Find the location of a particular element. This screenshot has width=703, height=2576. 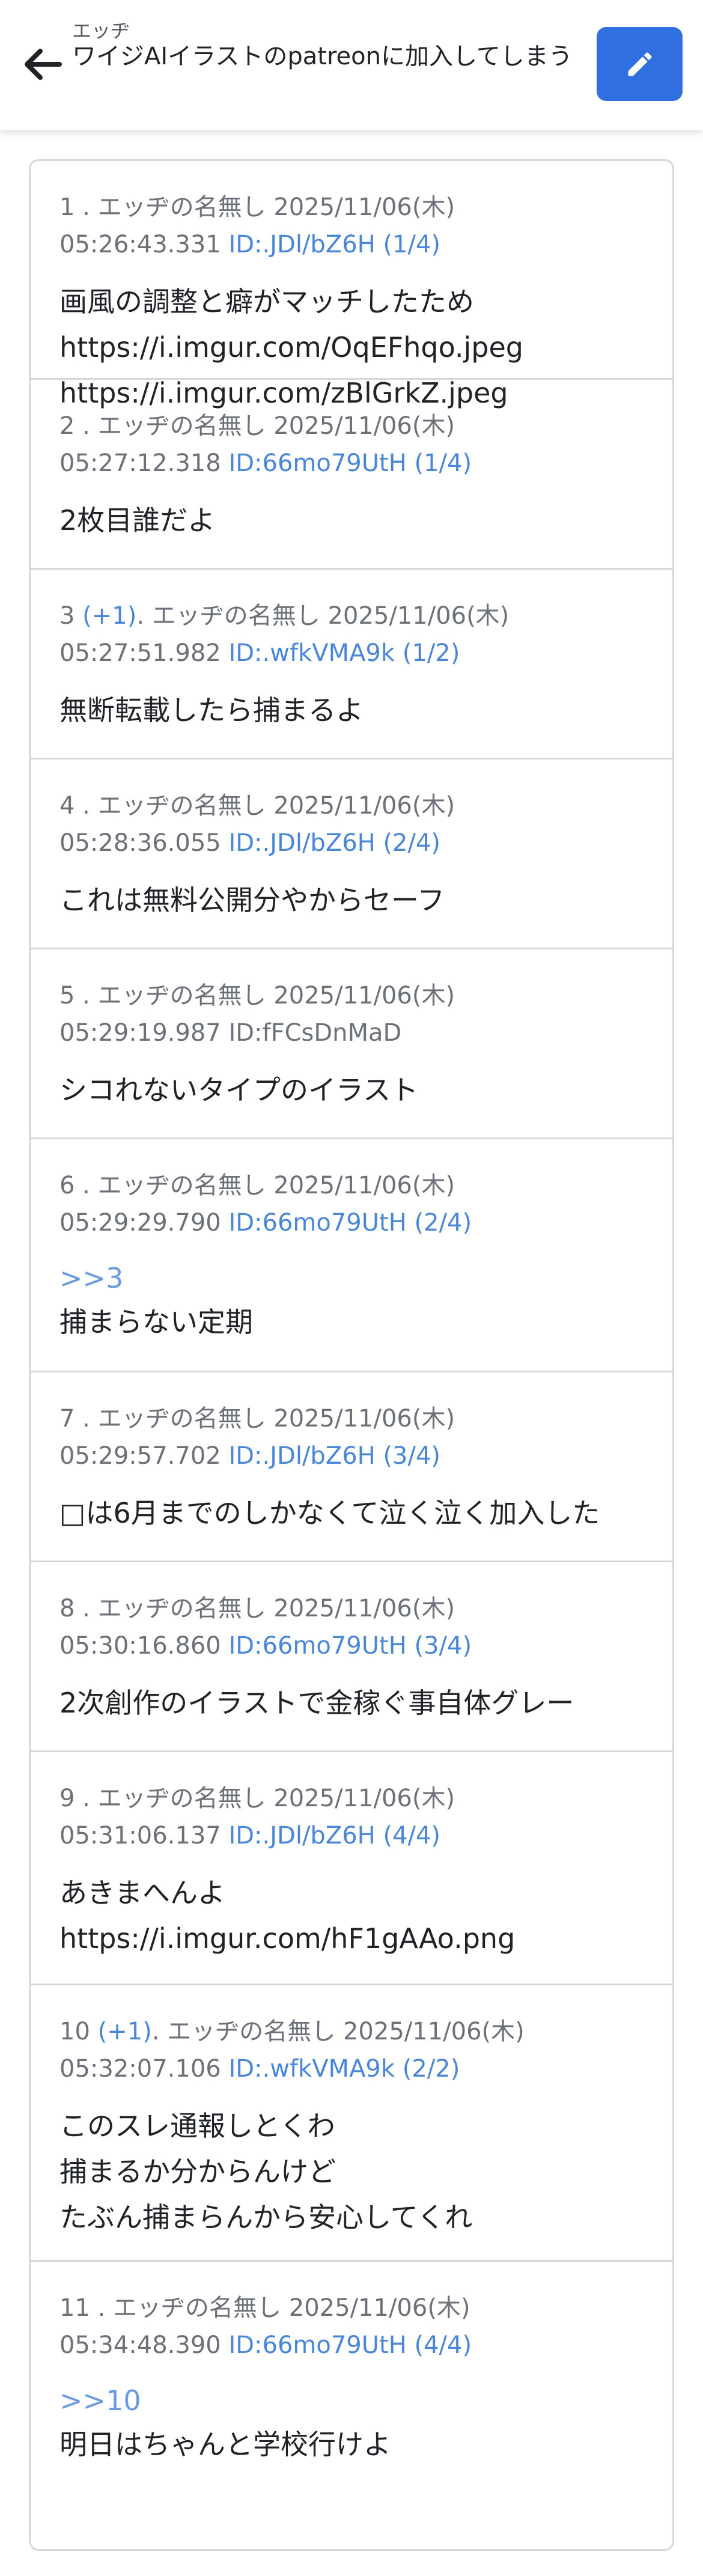

post-text: □は6月までのしかなくて泣く泣く加入した is located at coordinates (329, 1513).